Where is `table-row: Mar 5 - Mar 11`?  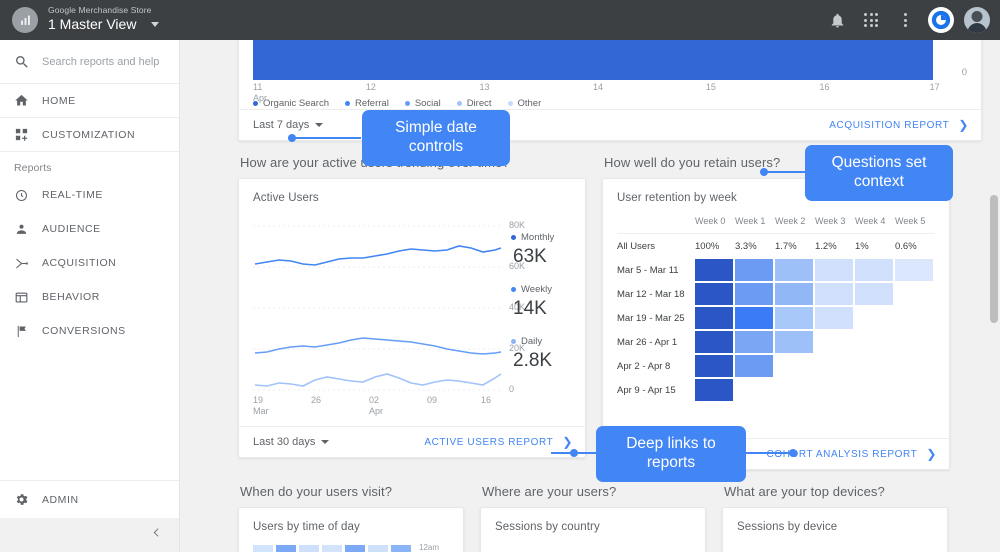 table-row: Mar 5 - Mar 11 is located at coordinates (776, 270).